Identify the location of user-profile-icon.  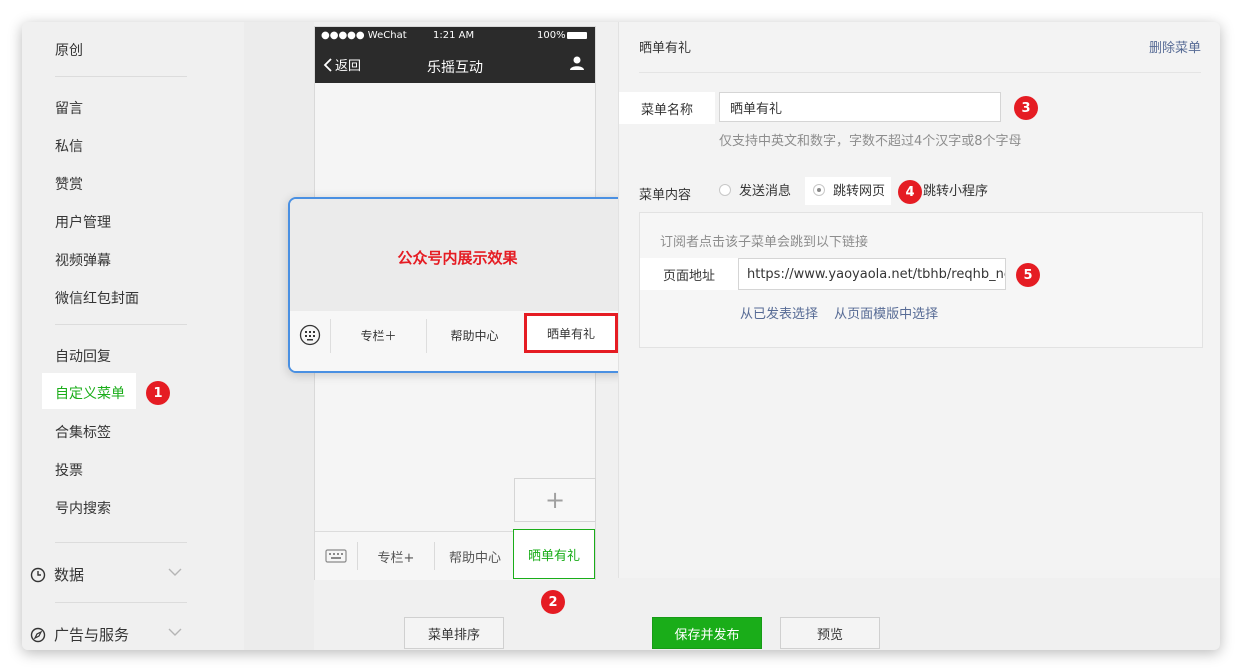
(577, 65).